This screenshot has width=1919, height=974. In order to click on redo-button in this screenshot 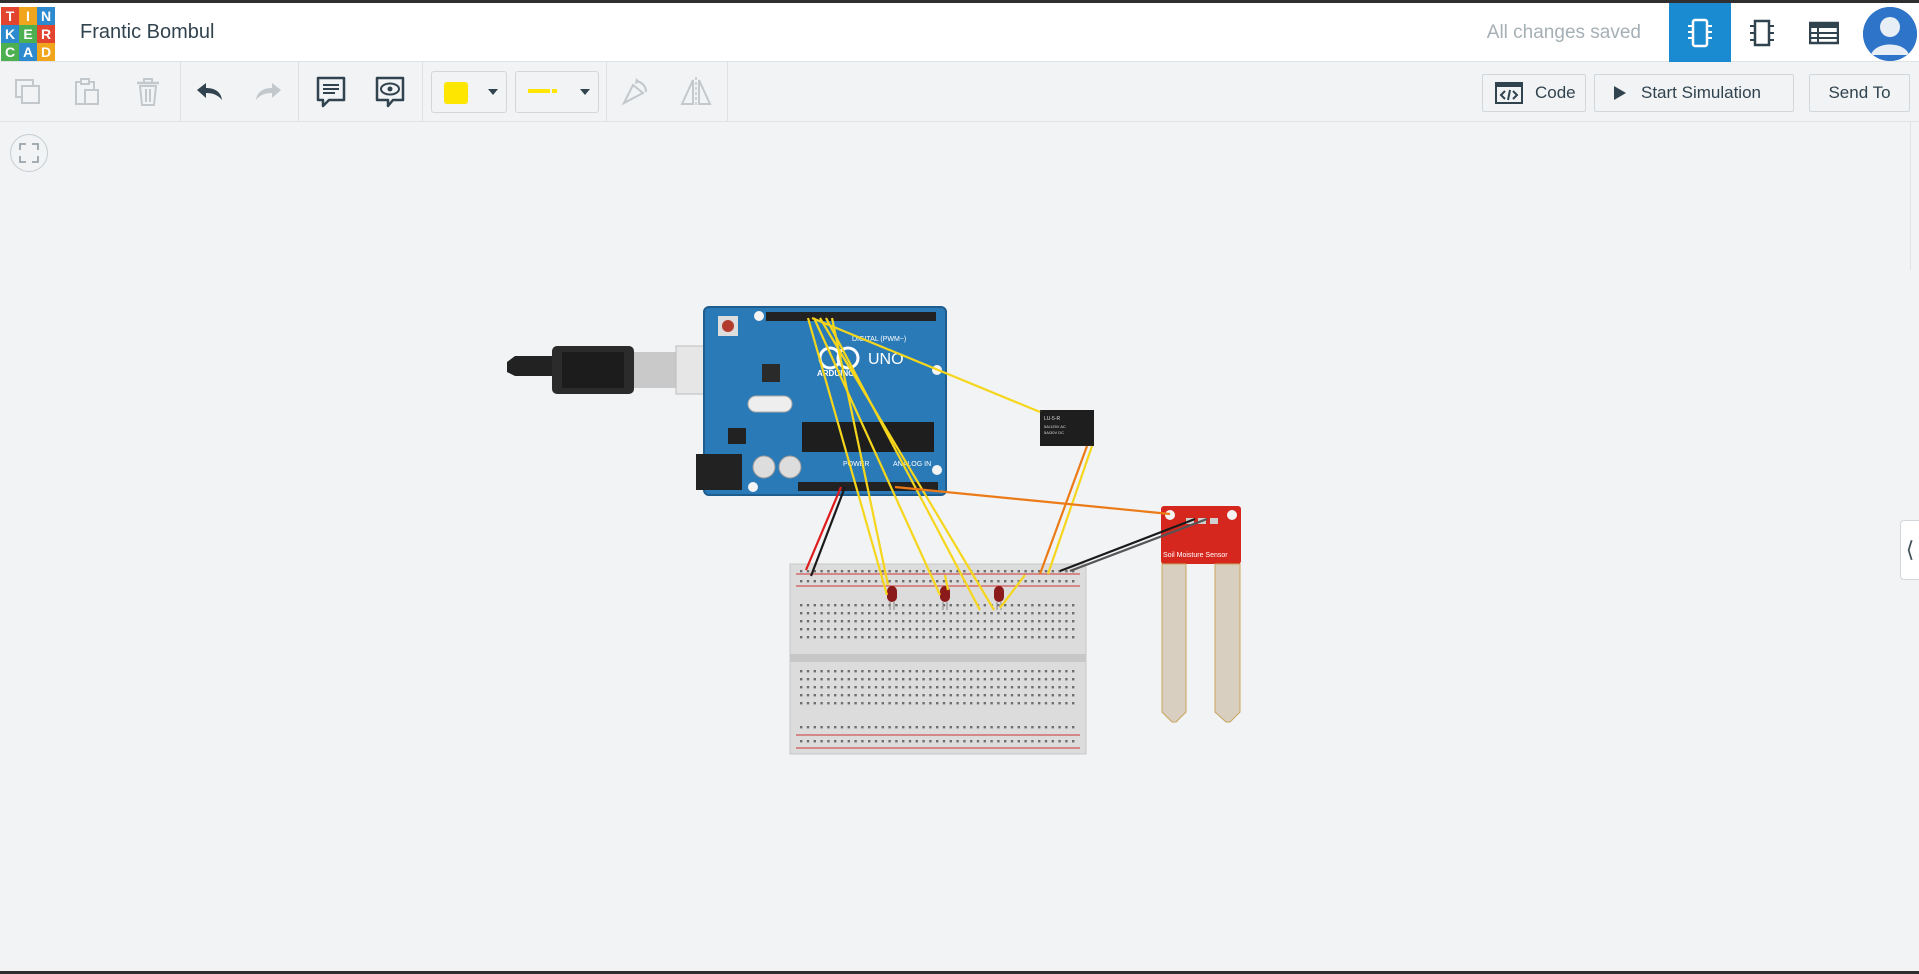, I will do `click(268, 92)`.